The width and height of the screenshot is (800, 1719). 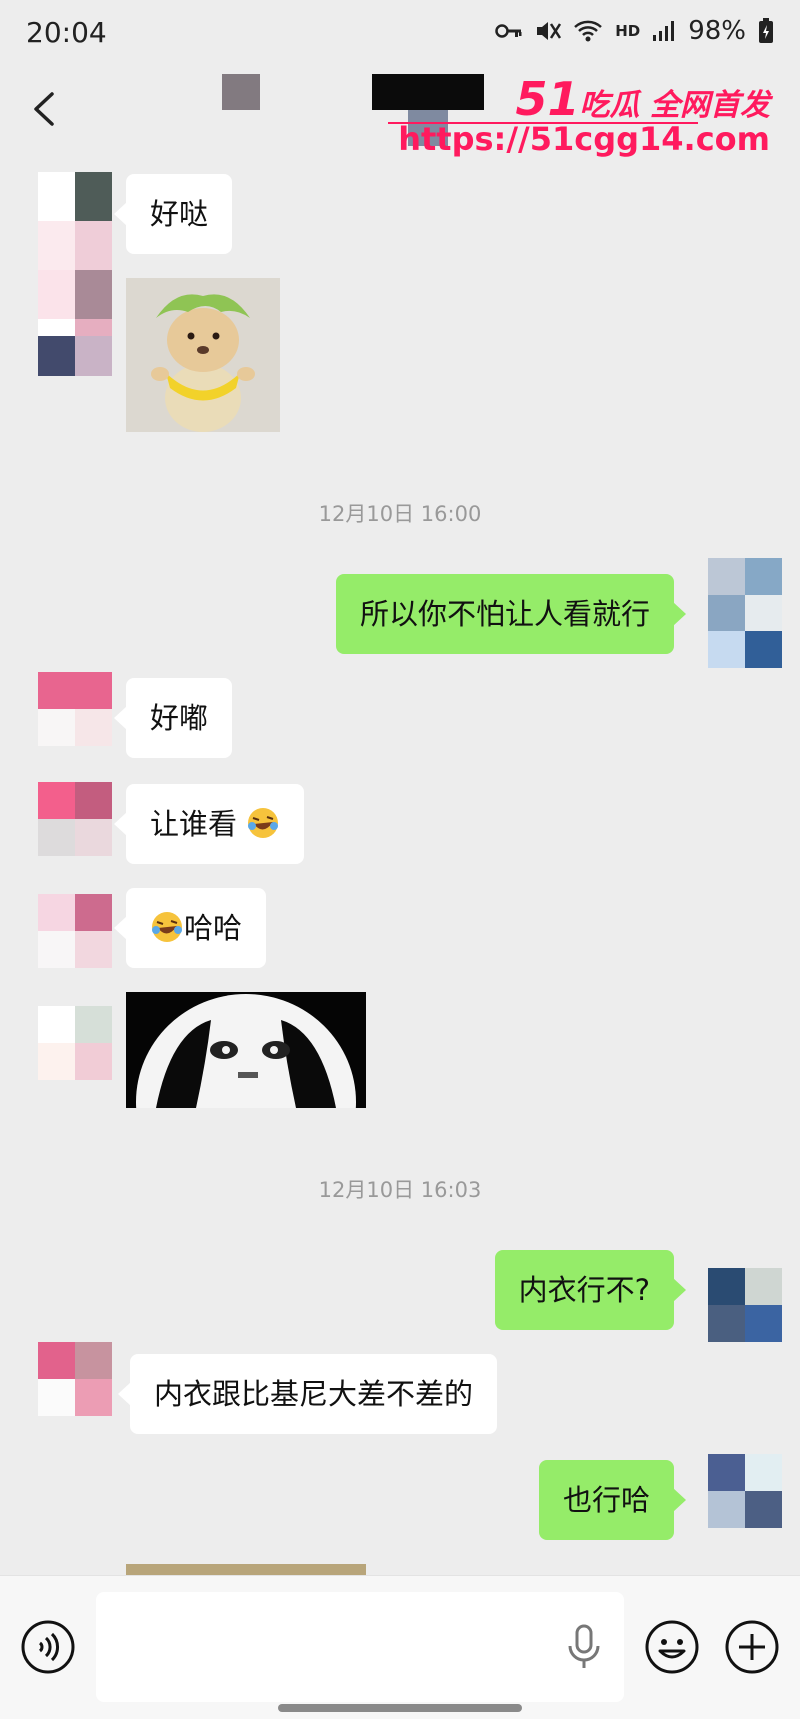 I want to click on home-indicator, so click(x=400, y=1708).